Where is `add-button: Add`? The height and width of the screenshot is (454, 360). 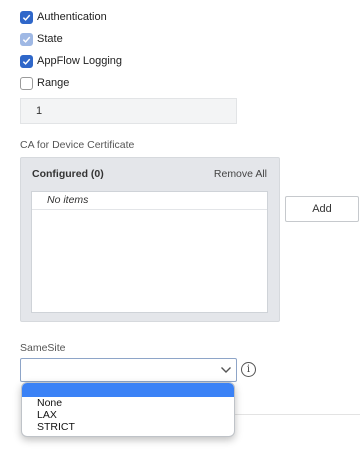 add-button: Add is located at coordinates (322, 209).